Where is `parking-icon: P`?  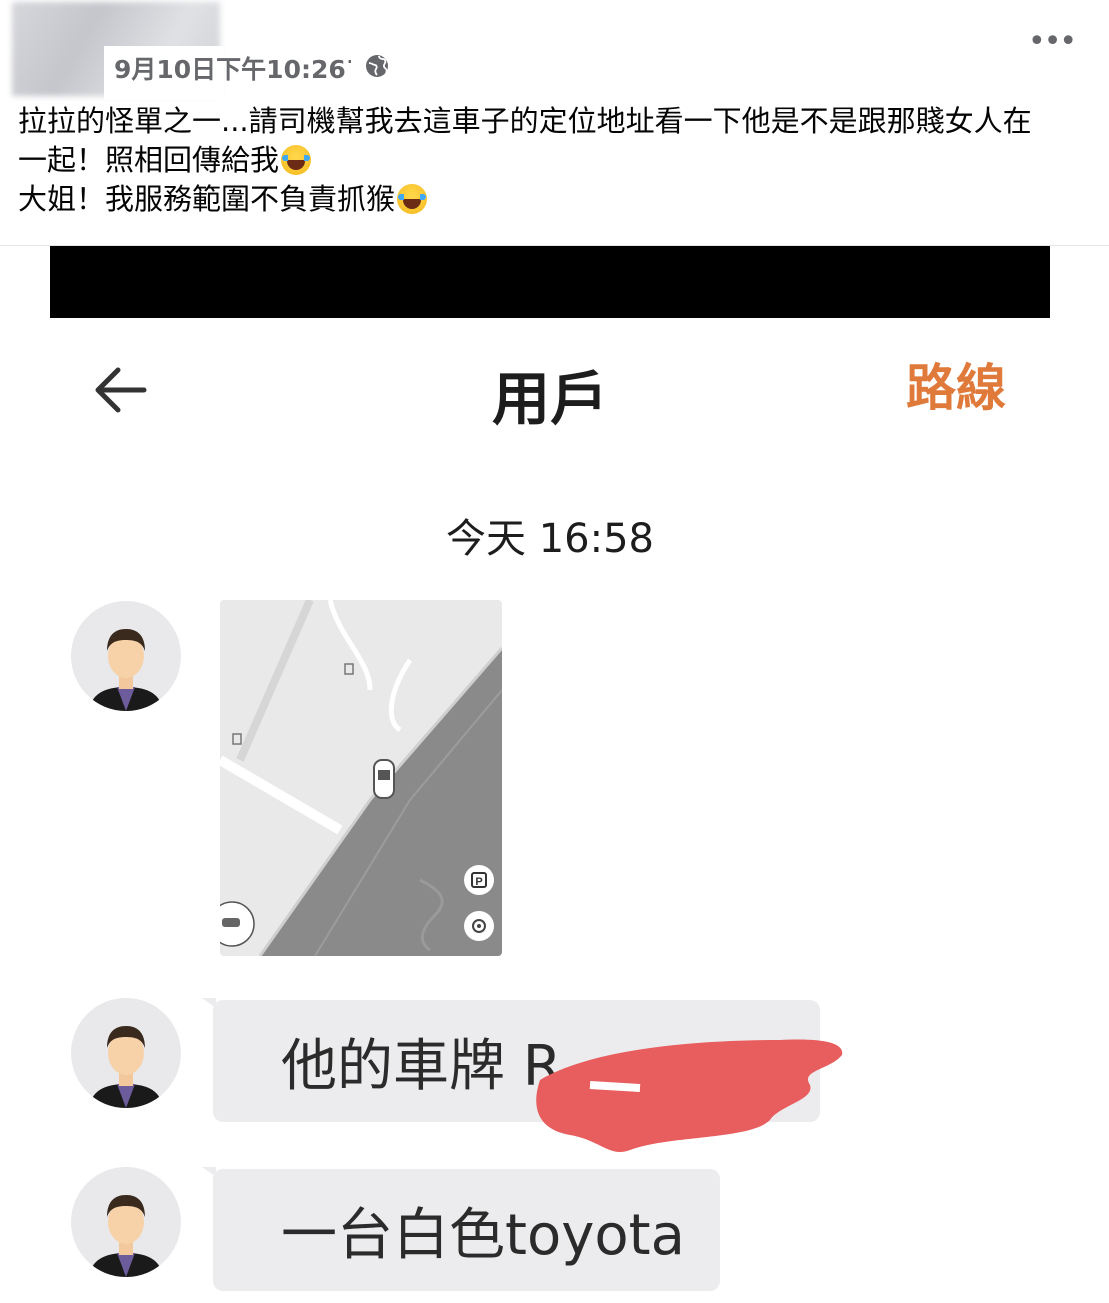 parking-icon: P is located at coordinates (479, 880).